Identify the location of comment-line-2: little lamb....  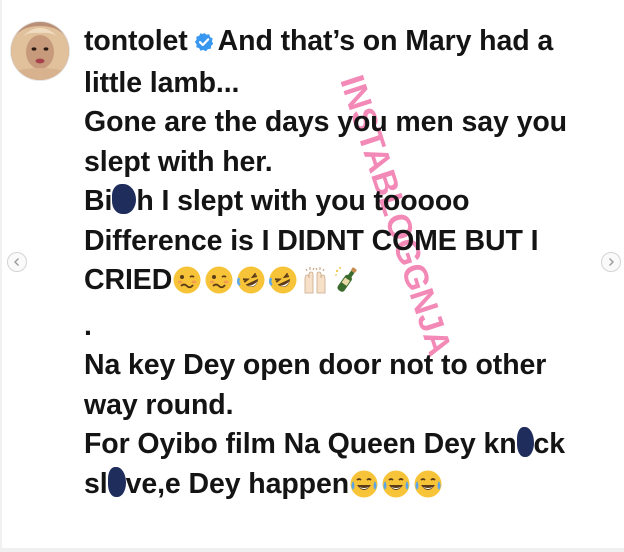
(162, 82).